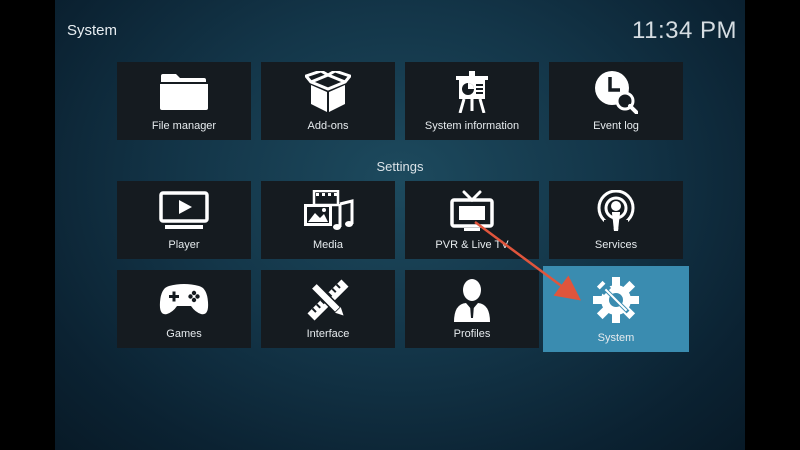 The height and width of the screenshot is (450, 800). I want to click on clock-search-icon, so click(616, 92).